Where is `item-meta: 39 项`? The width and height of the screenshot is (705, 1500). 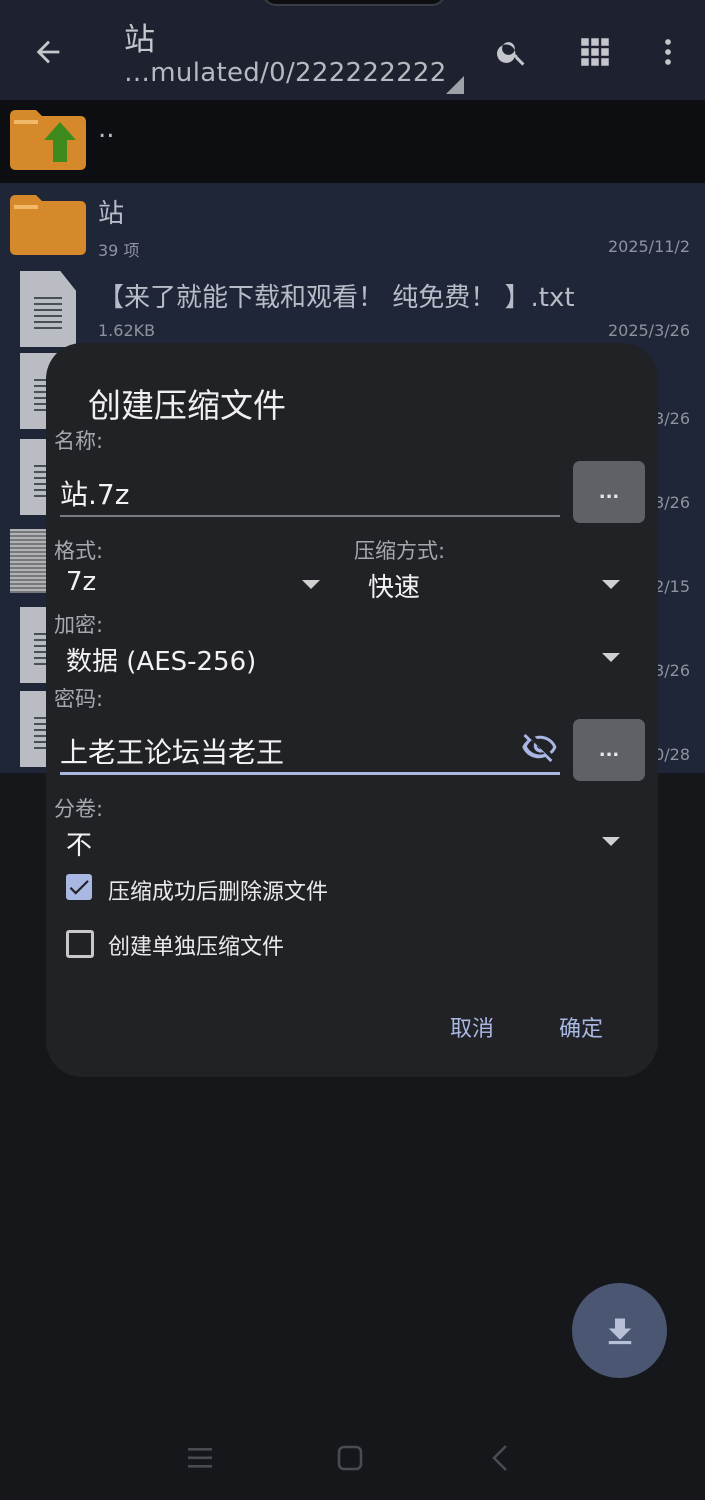 item-meta: 39 项 is located at coordinates (119, 250).